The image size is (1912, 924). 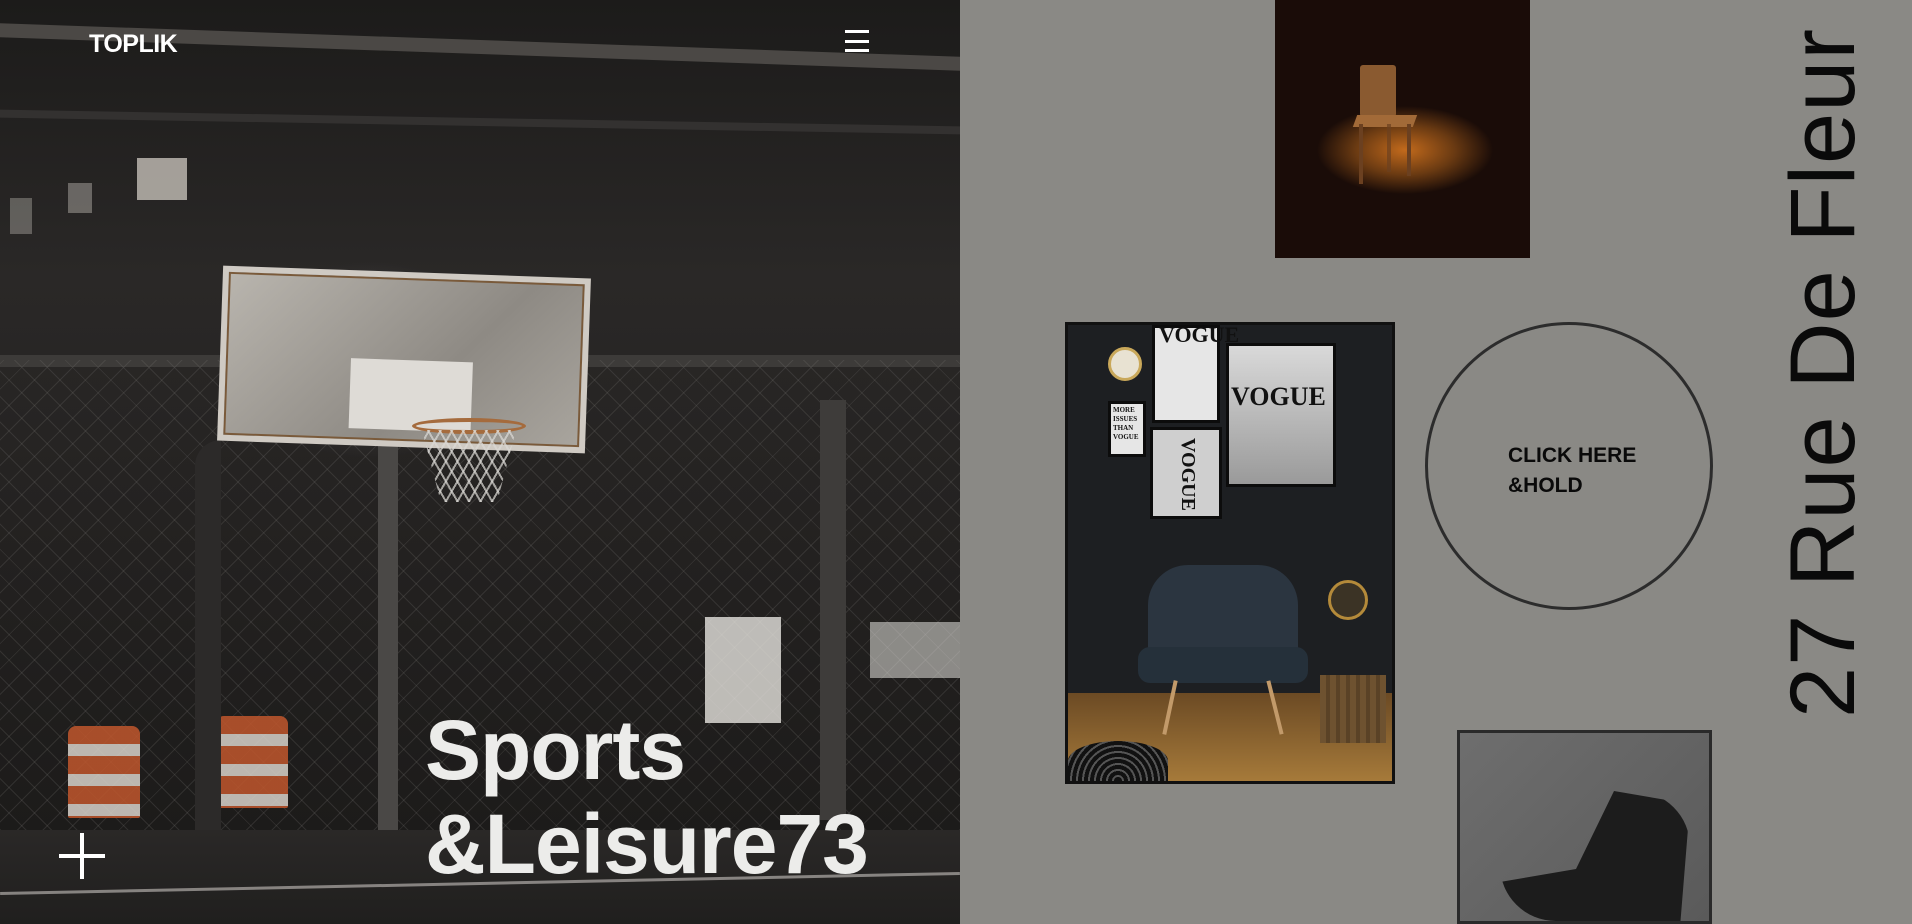 I want to click on chair-back, so click(x=1378, y=91).